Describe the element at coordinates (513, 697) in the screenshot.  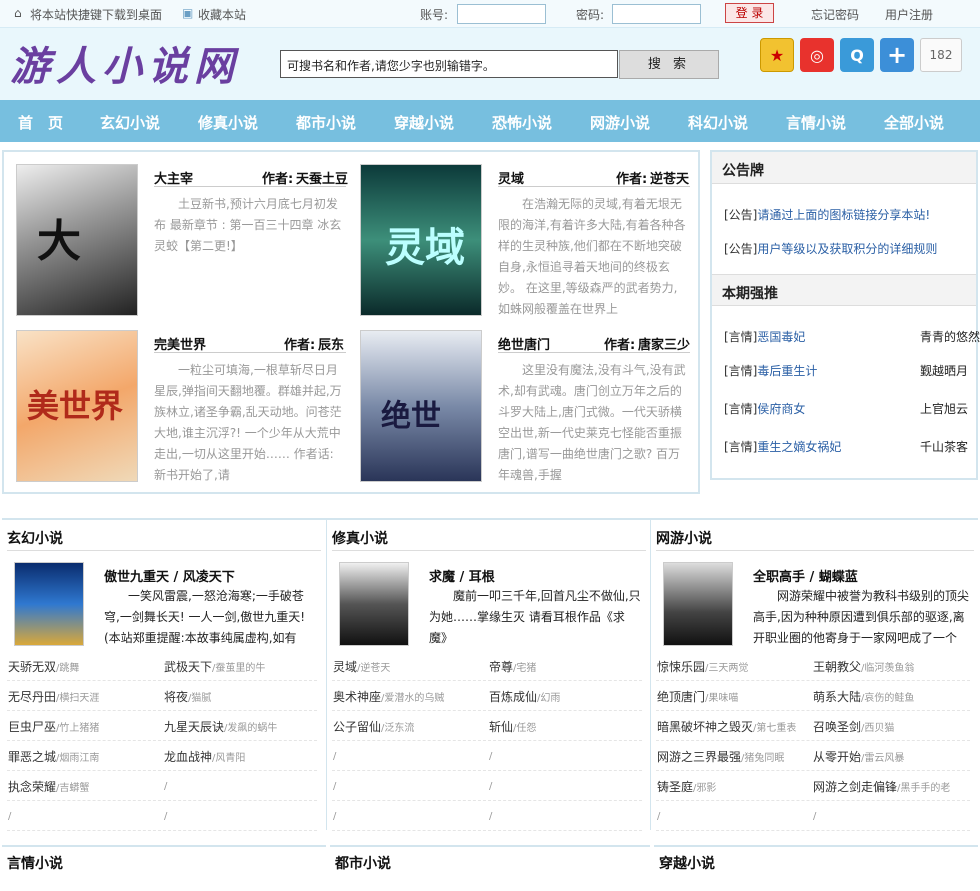
I see `book-name: 百炼成仙` at that location.